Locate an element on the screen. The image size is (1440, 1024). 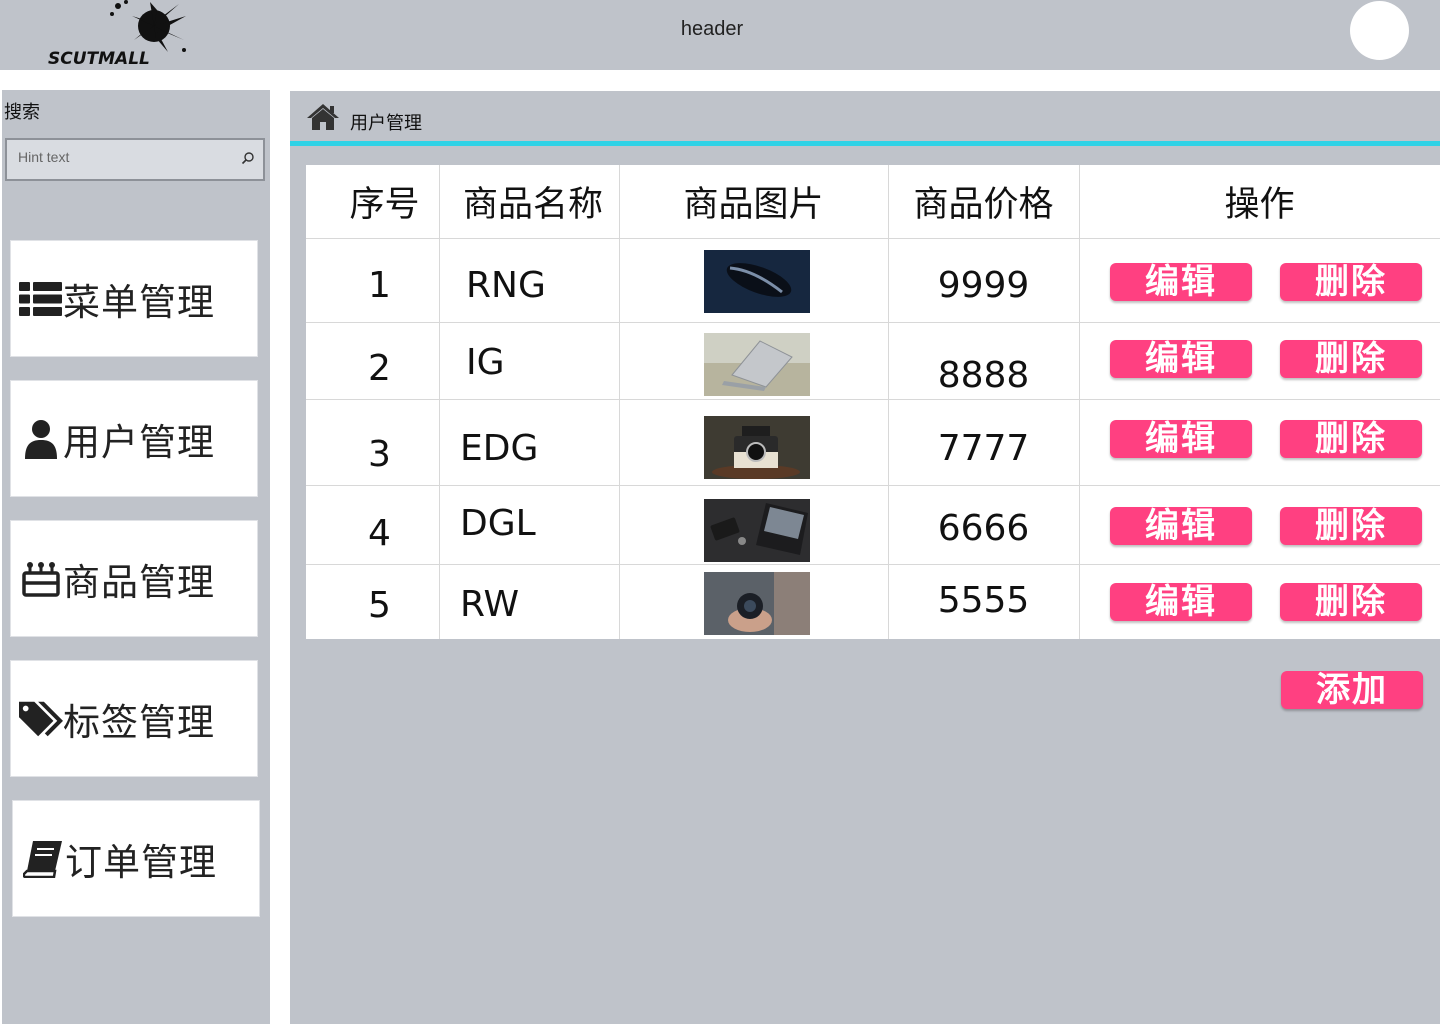
product-image-mouse is located at coordinates (757, 281).